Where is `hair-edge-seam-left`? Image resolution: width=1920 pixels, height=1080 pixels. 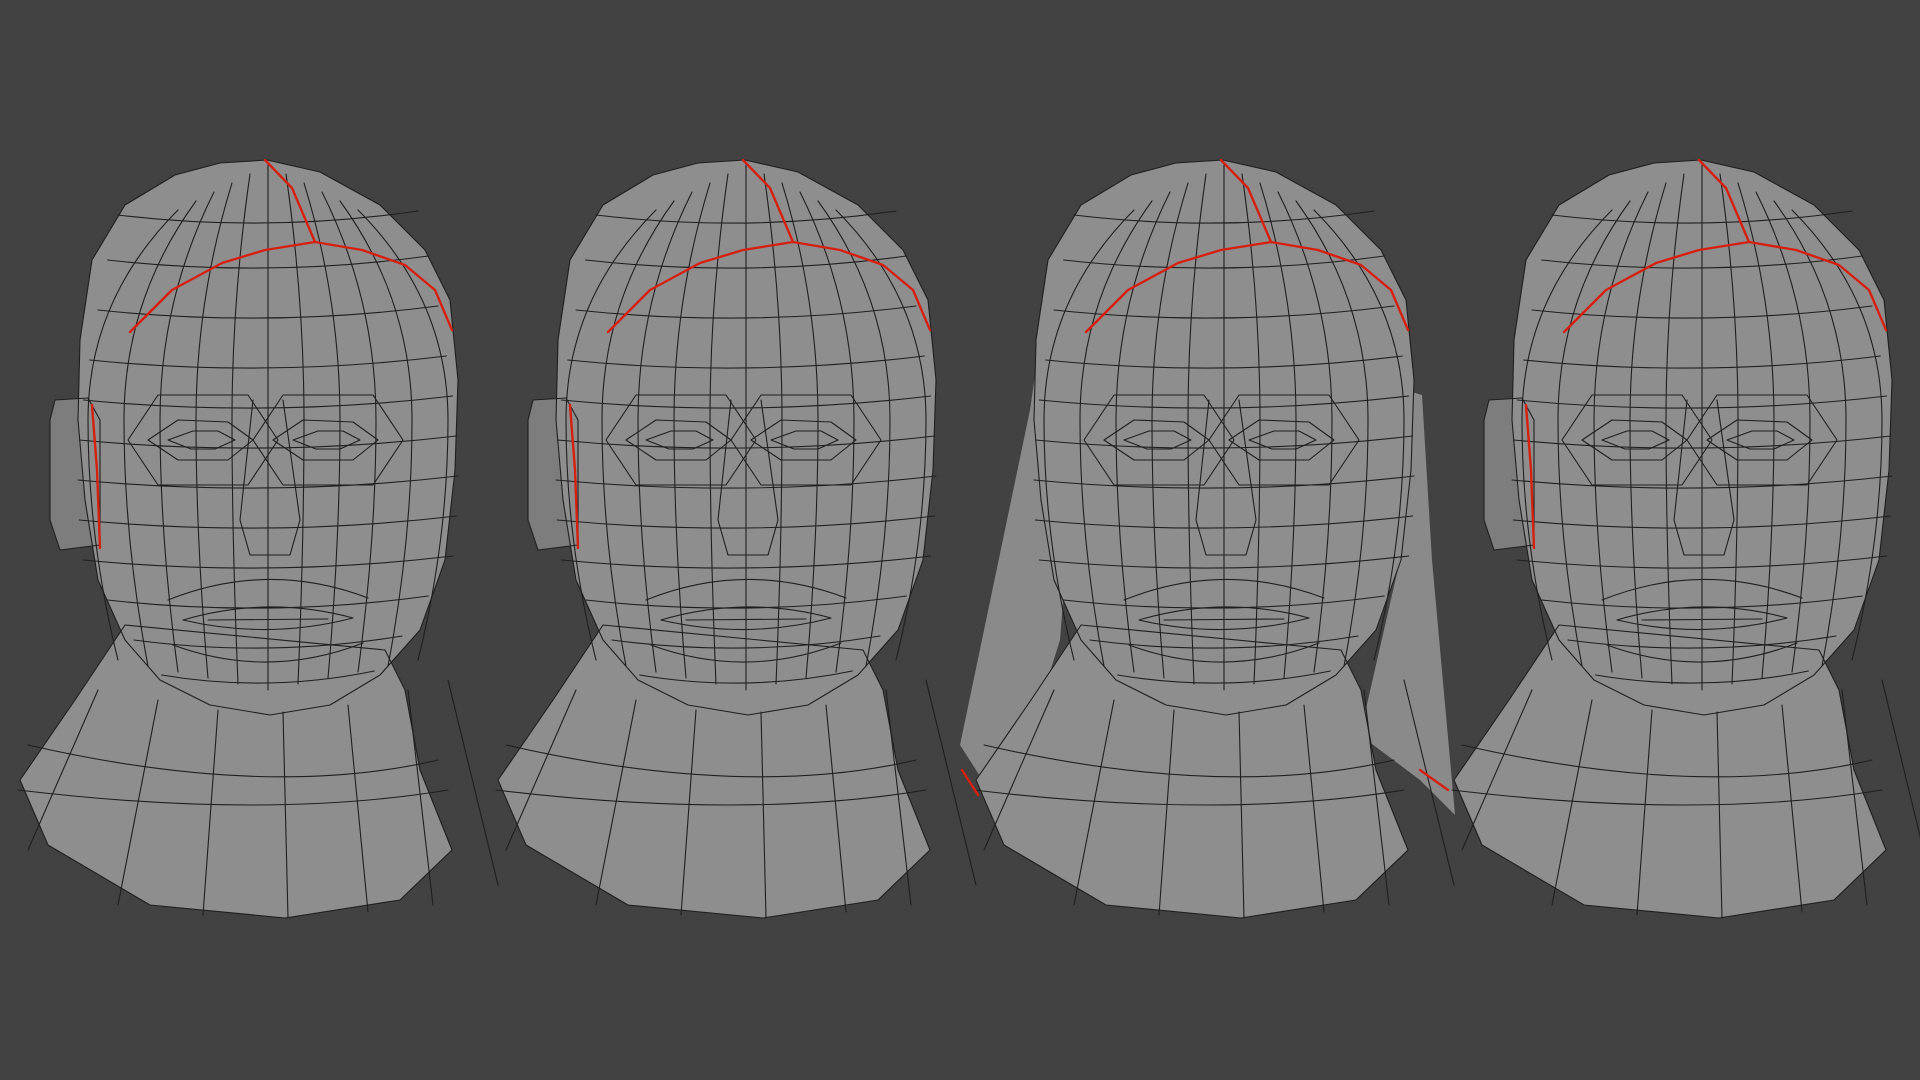 hair-edge-seam-left is located at coordinates (970, 782).